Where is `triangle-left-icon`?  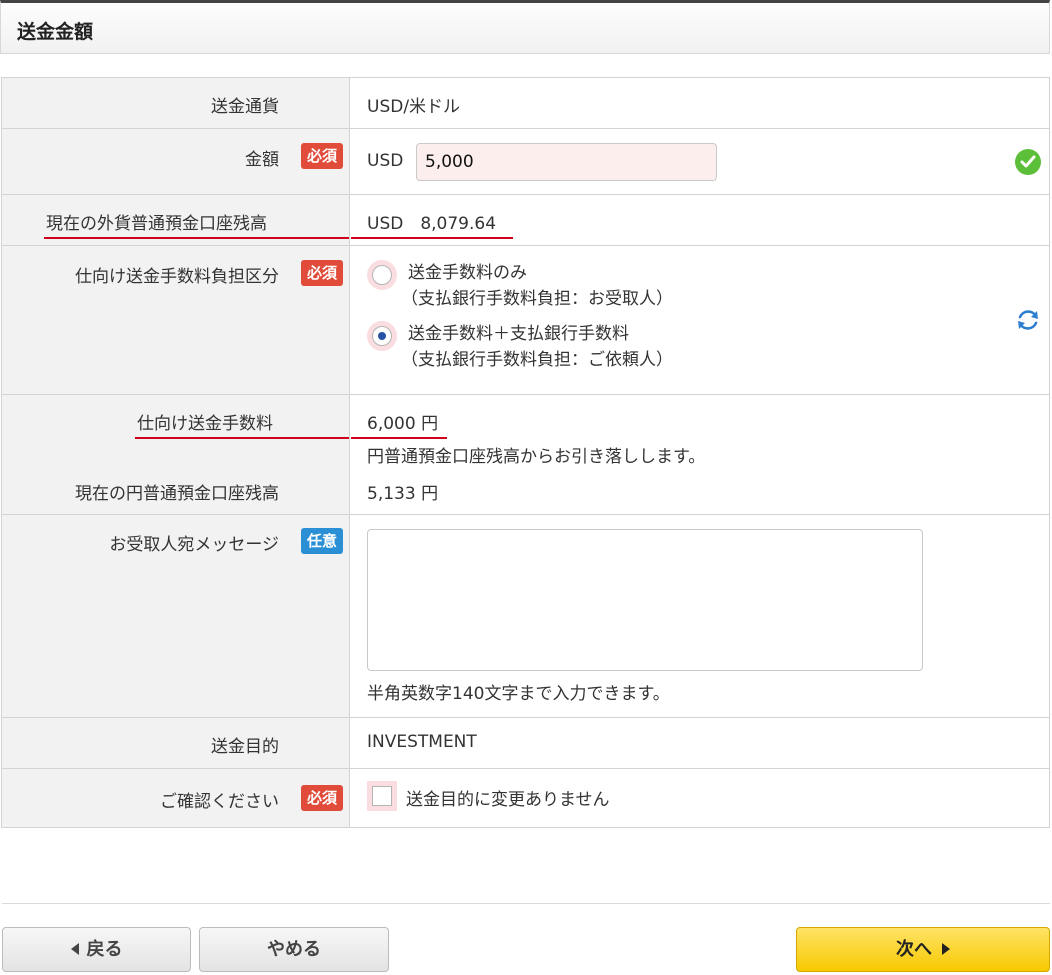 triangle-left-icon is located at coordinates (74, 948).